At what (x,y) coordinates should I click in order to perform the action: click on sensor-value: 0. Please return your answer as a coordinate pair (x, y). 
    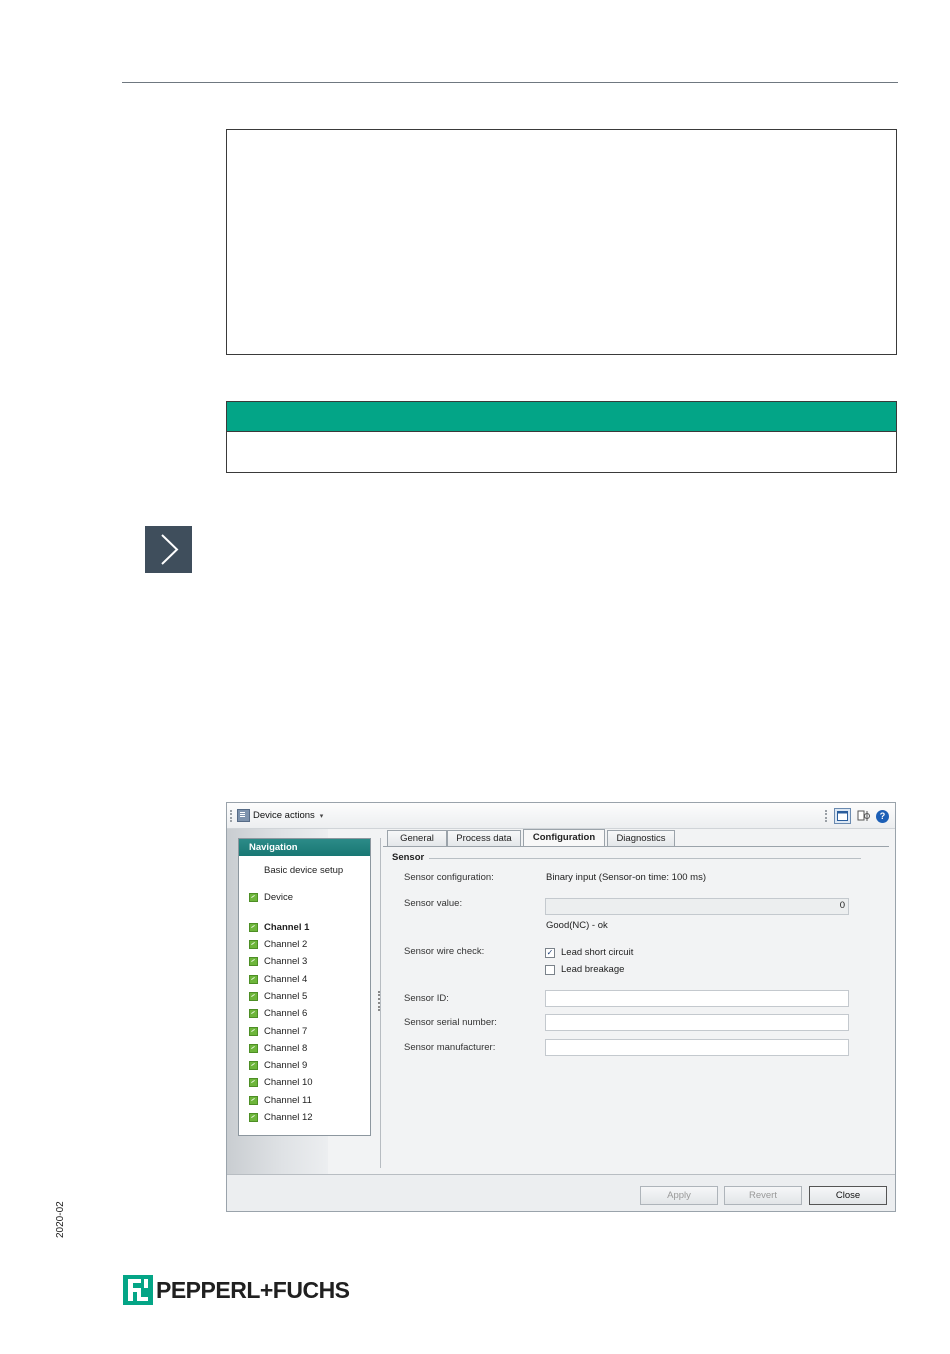
    Looking at the image, I should click on (842, 905).